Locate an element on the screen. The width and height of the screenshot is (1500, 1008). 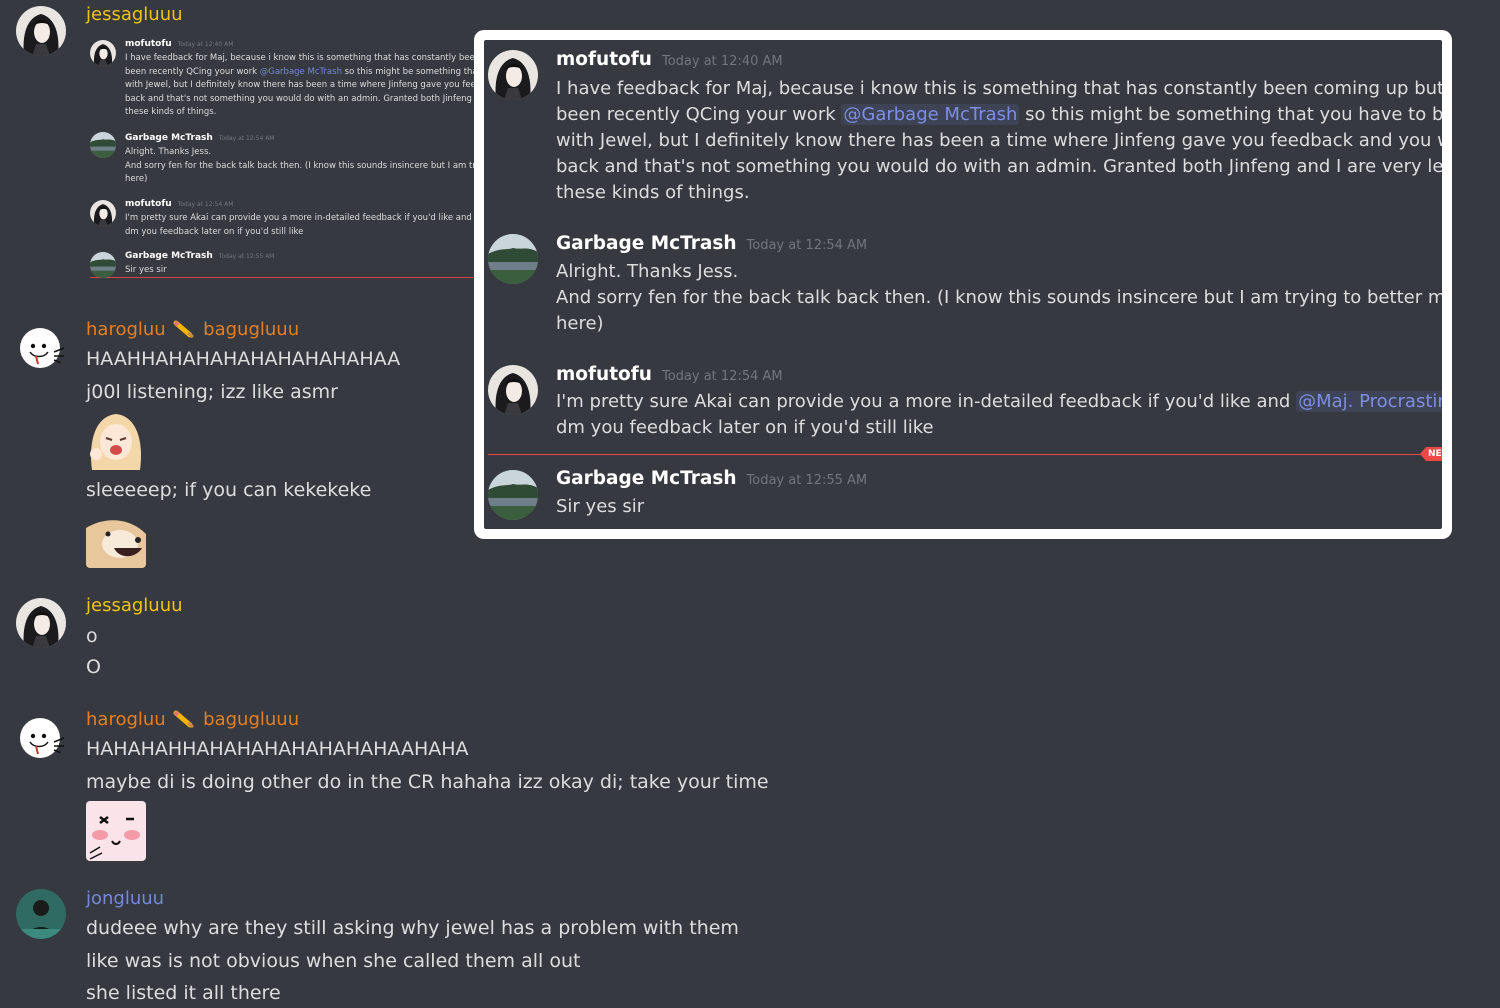
timestamp: Today at 12:40 AM is located at coordinates (722, 61).